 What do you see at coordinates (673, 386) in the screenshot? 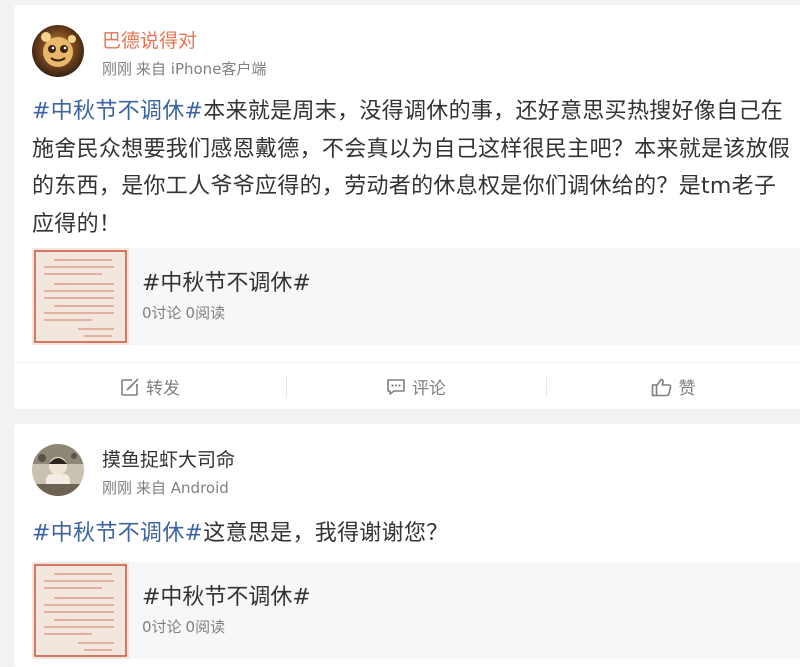
I see `like-button: 赞` at bounding box center [673, 386].